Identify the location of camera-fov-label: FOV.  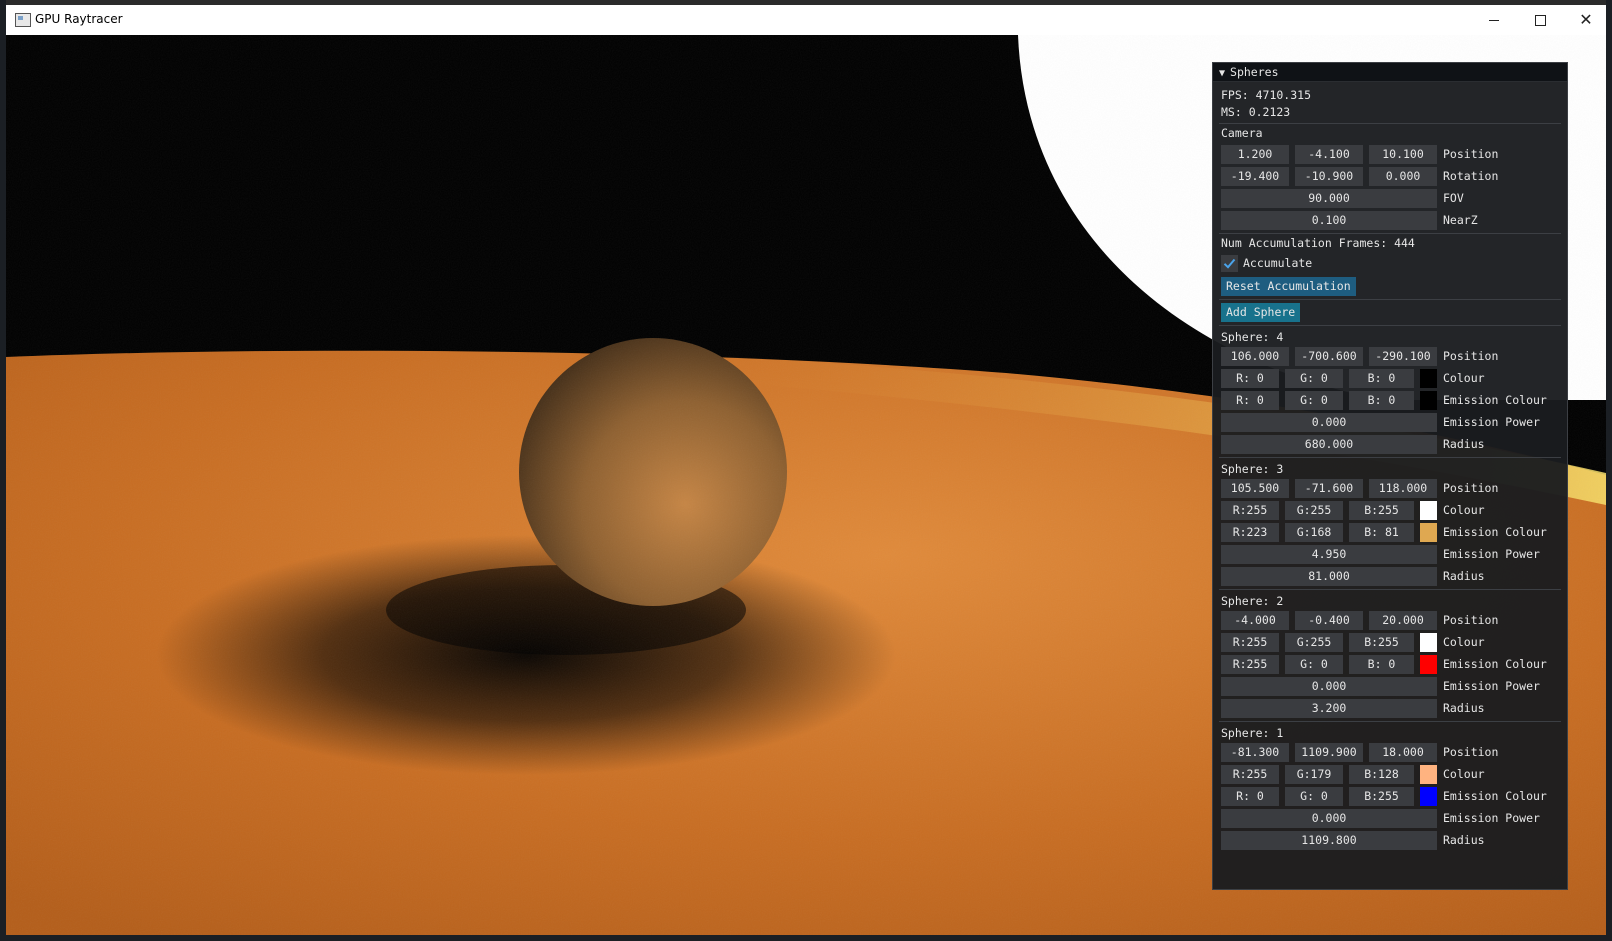
(1453, 198).